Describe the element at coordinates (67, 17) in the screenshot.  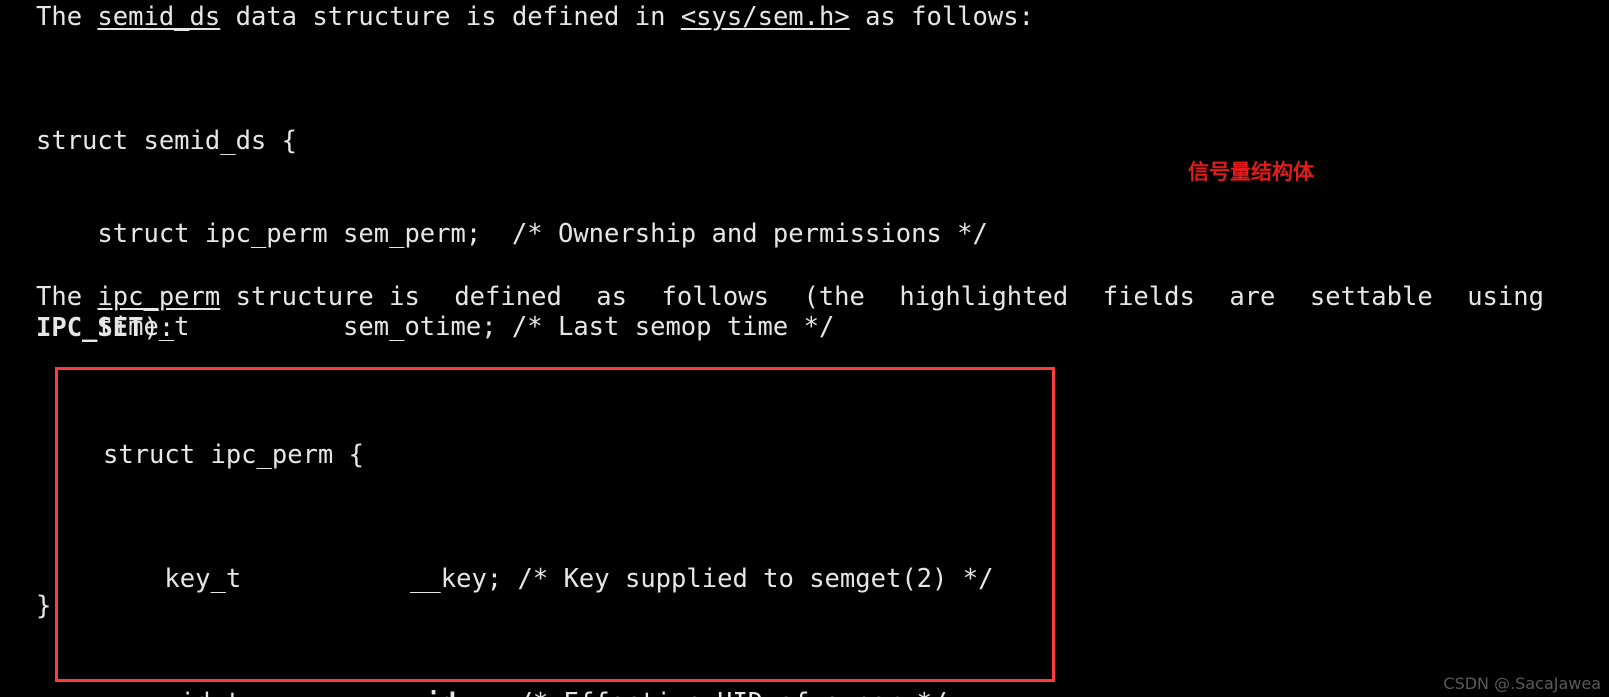
I see `intro-text-before-struct-link: The` at that location.